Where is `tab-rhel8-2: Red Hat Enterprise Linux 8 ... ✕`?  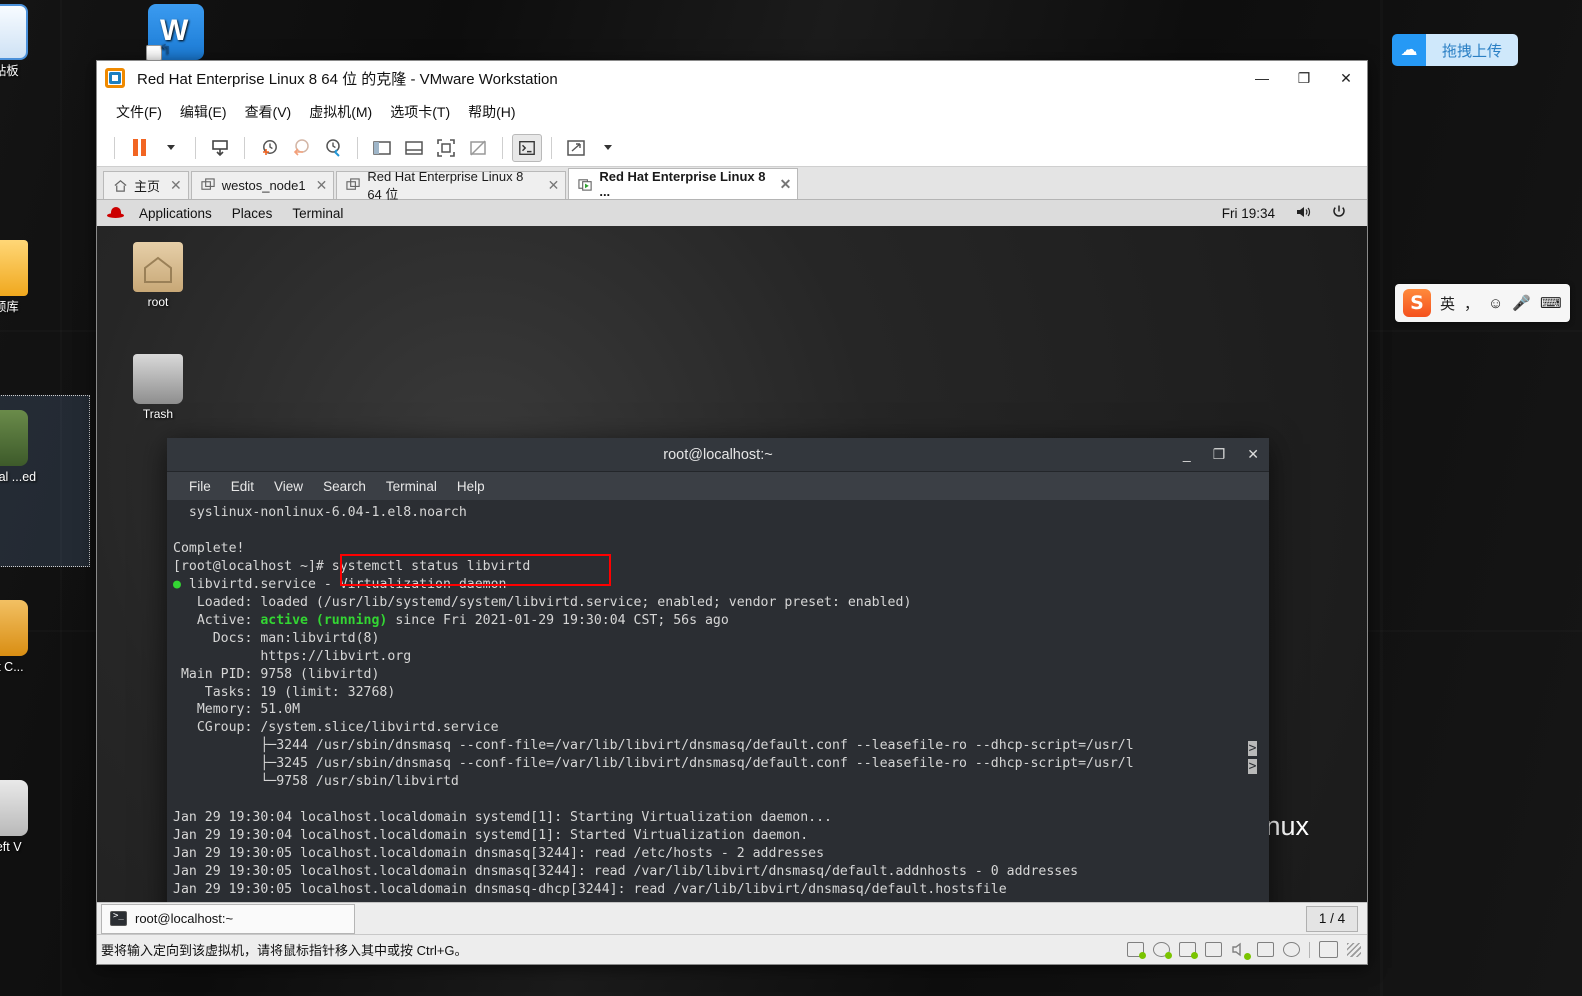
tab-rhel8-2: Red Hat Enterprise Linux 8 ... ✕ is located at coordinates (683, 183).